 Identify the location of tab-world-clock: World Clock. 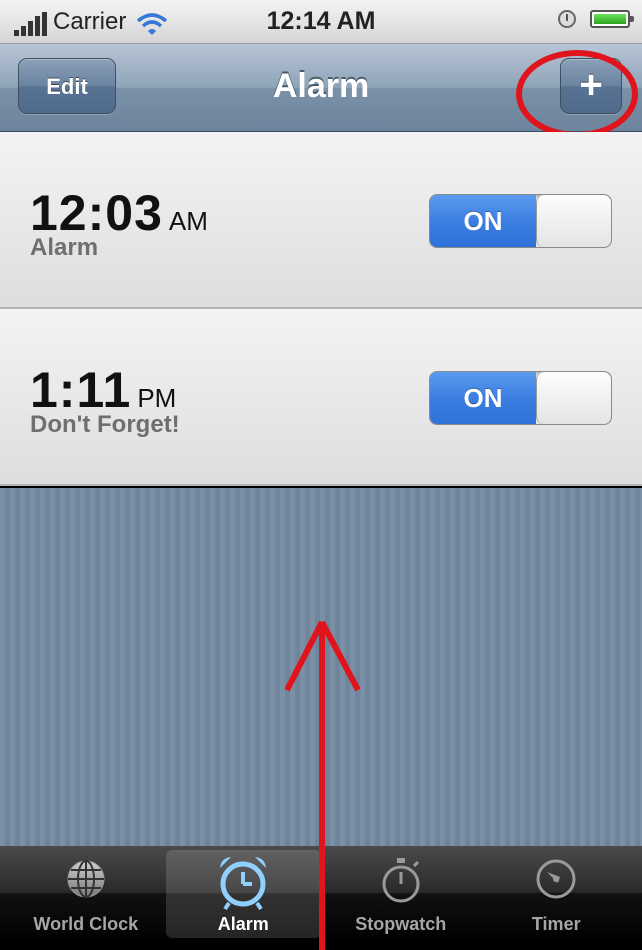
(86, 894).